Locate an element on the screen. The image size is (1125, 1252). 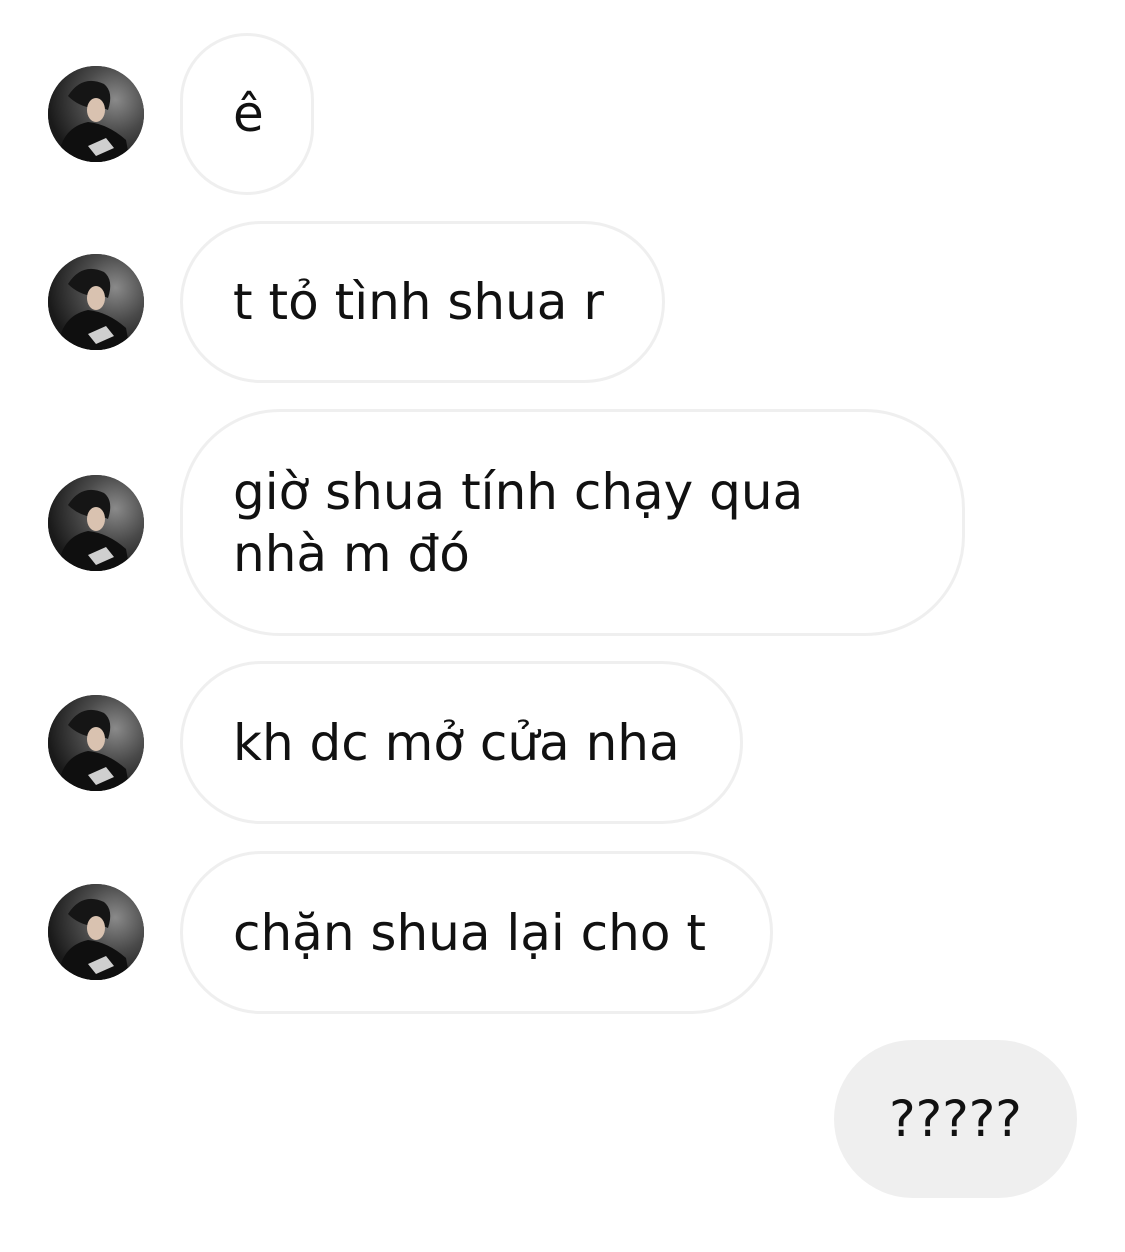
message-text: giờ shua tính chạy qua nhà m đó is located at coordinates (518, 522).